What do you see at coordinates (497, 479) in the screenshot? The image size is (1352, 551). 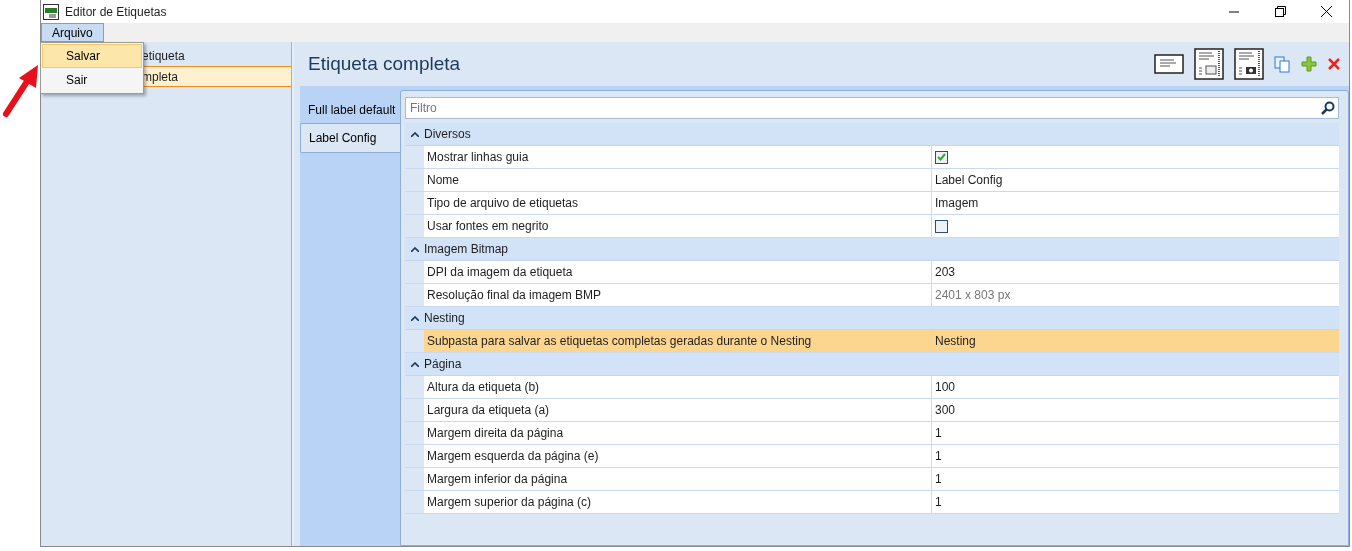 I see `property-name: Margem inferior da página` at bounding box center [497, 479].